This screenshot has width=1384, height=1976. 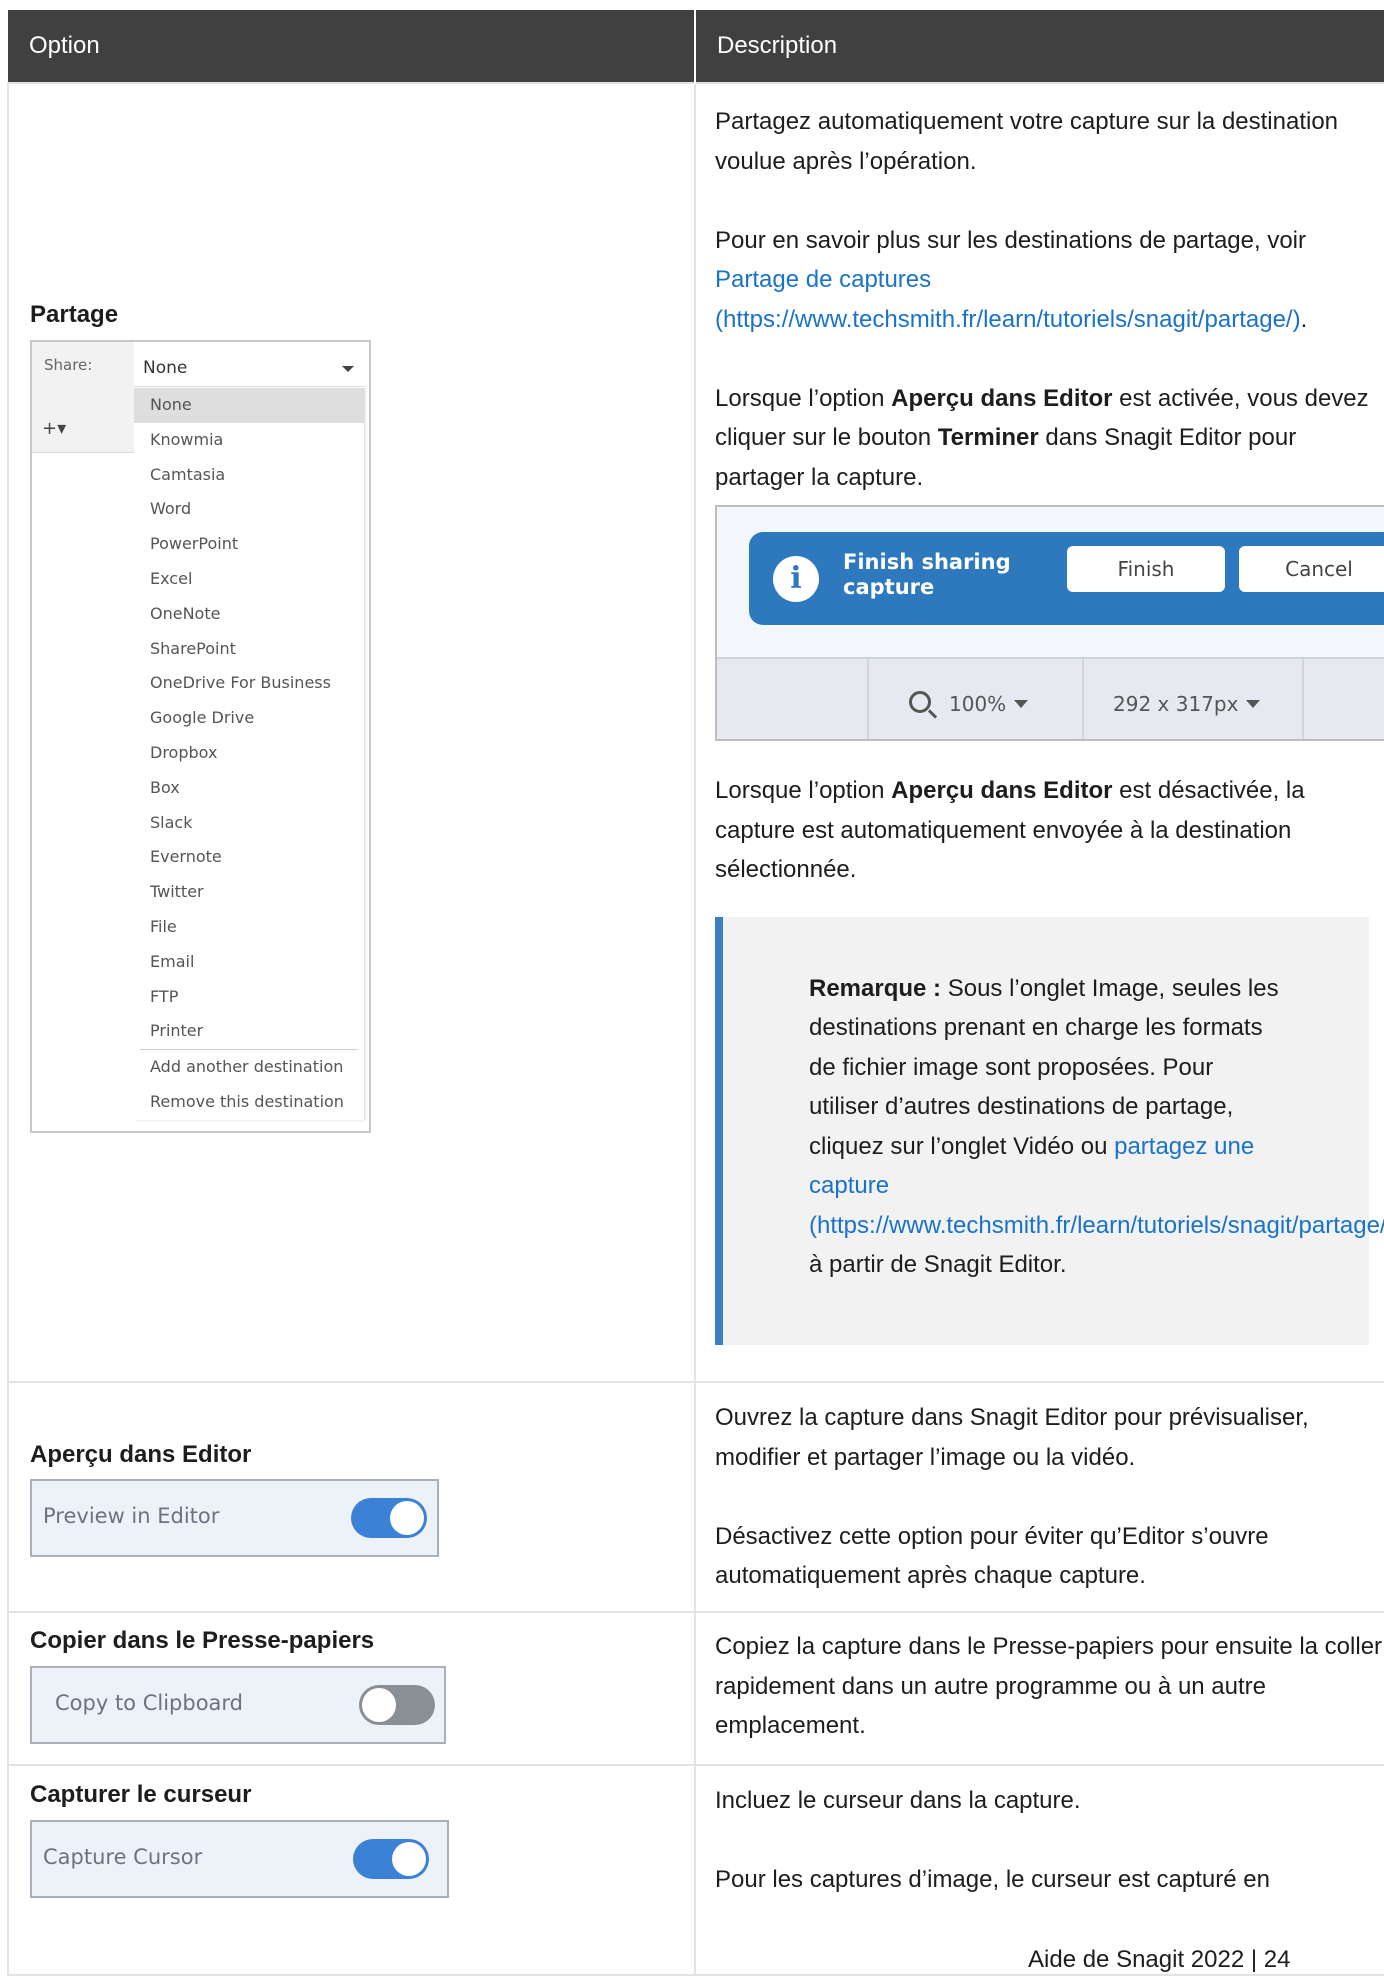 I want to click on paragraph: Incluez le curseur dans la capture., so click(x=898, y=1800).